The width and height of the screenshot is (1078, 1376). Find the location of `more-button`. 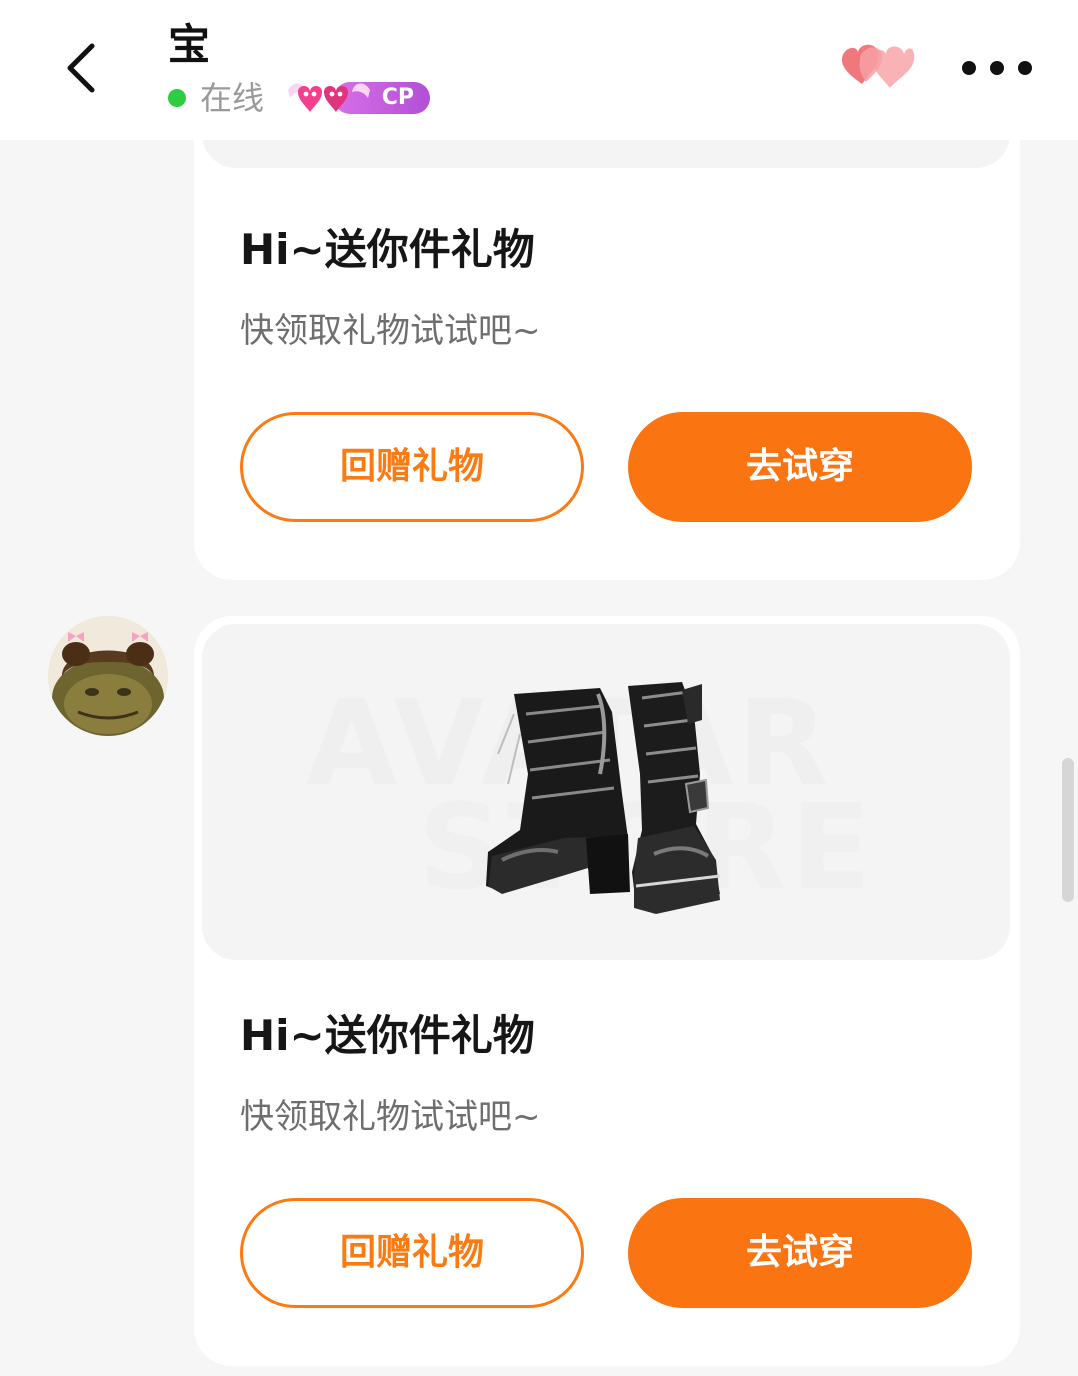

more-button is located at coordinates (997, 68).